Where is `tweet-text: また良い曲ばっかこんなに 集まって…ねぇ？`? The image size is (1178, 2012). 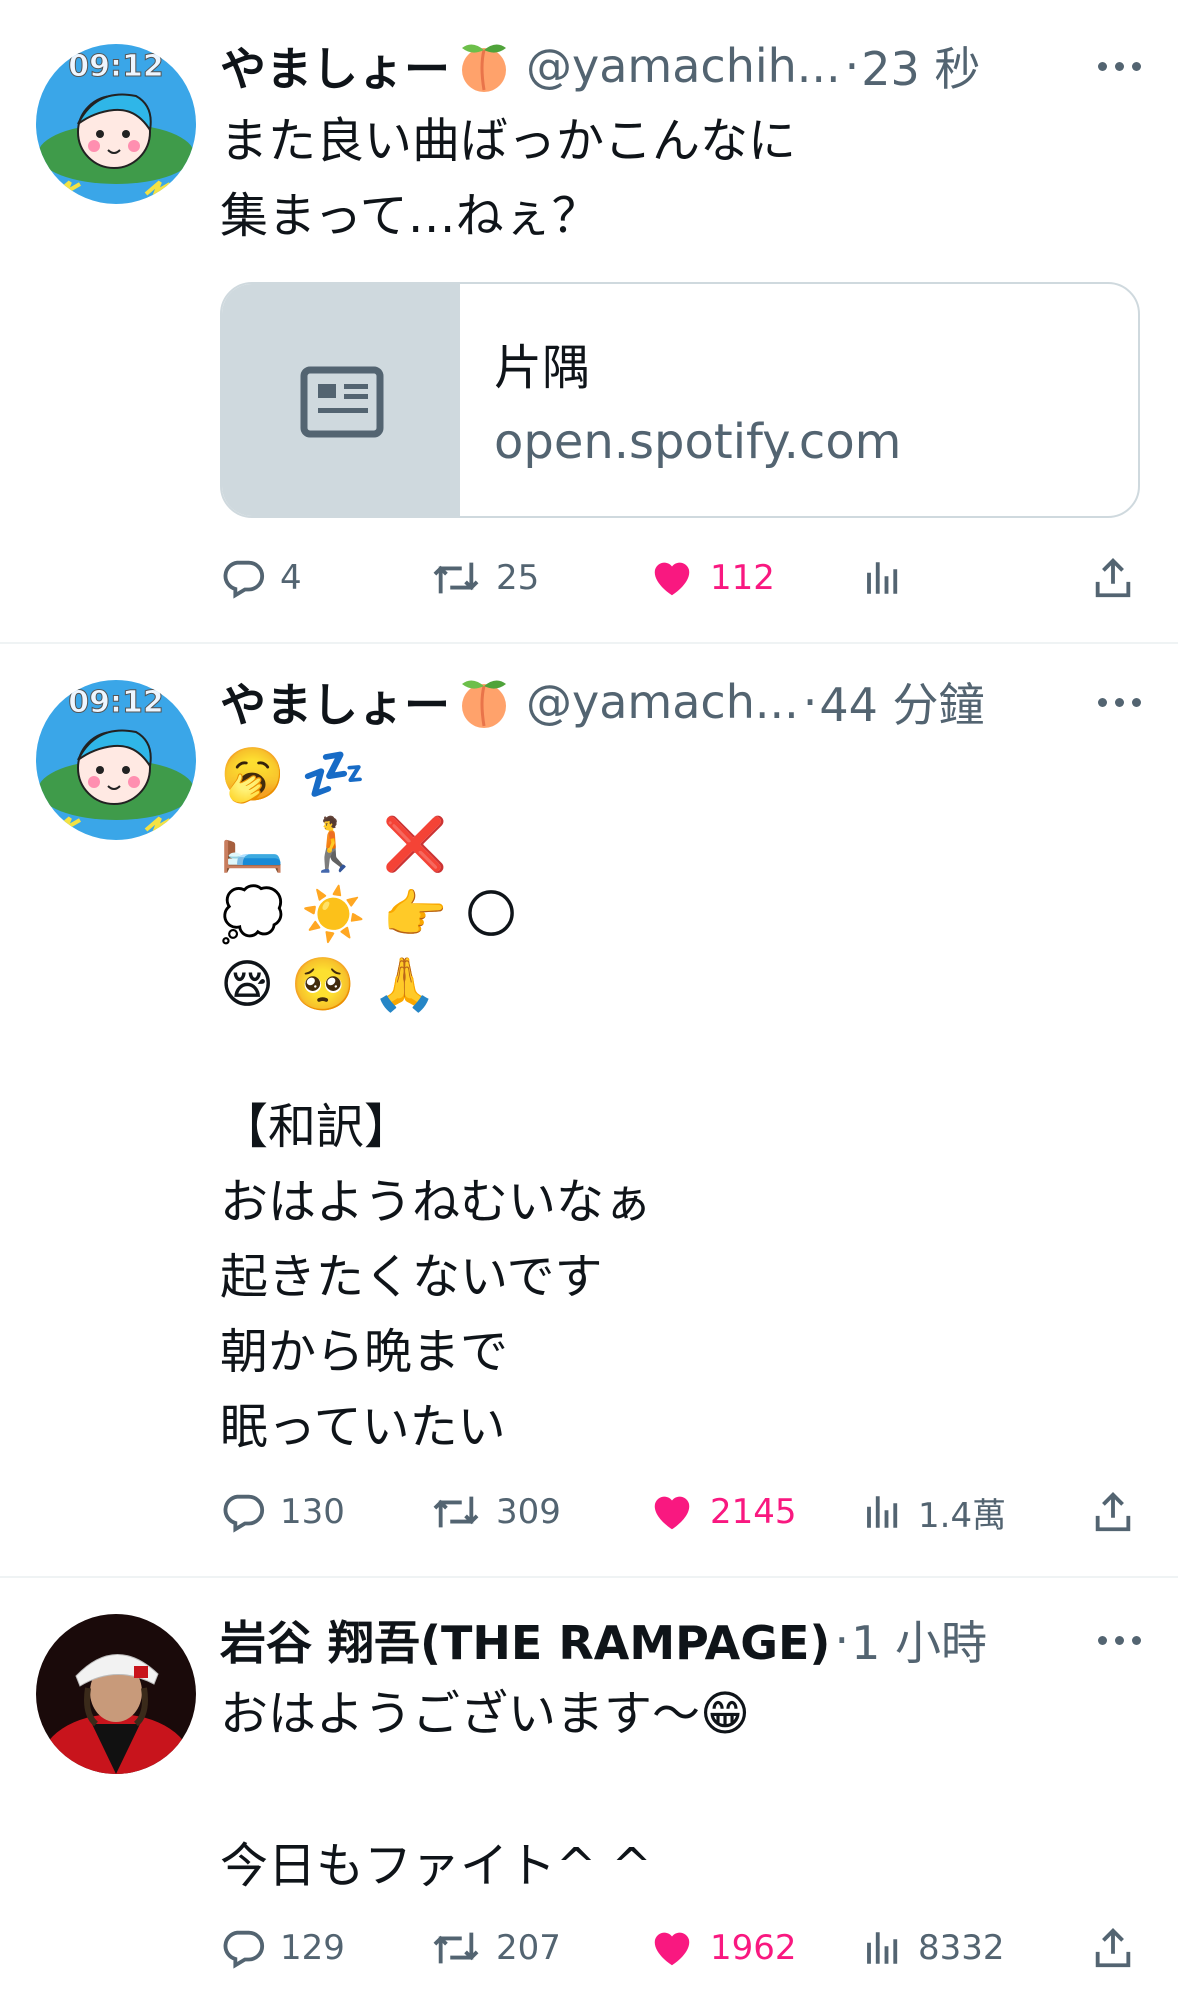 tweet-text: また良い曲ばっかこんなに 集まって…ねぇ？ is located at coordinates (508, 178).